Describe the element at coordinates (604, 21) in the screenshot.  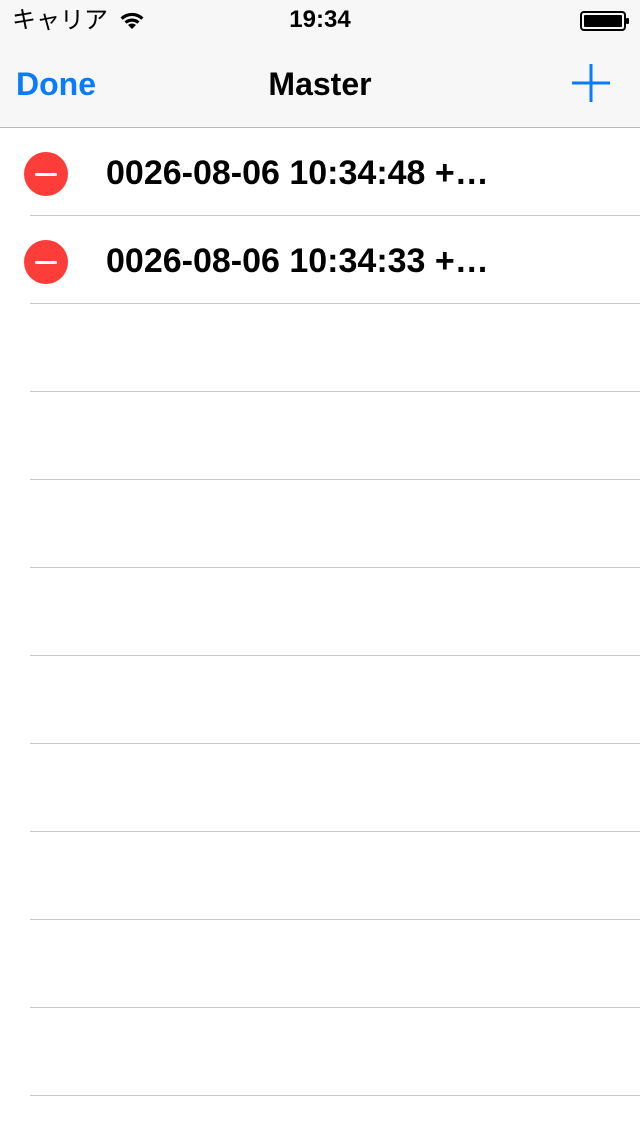
I see `battery-full-icon` at that location.